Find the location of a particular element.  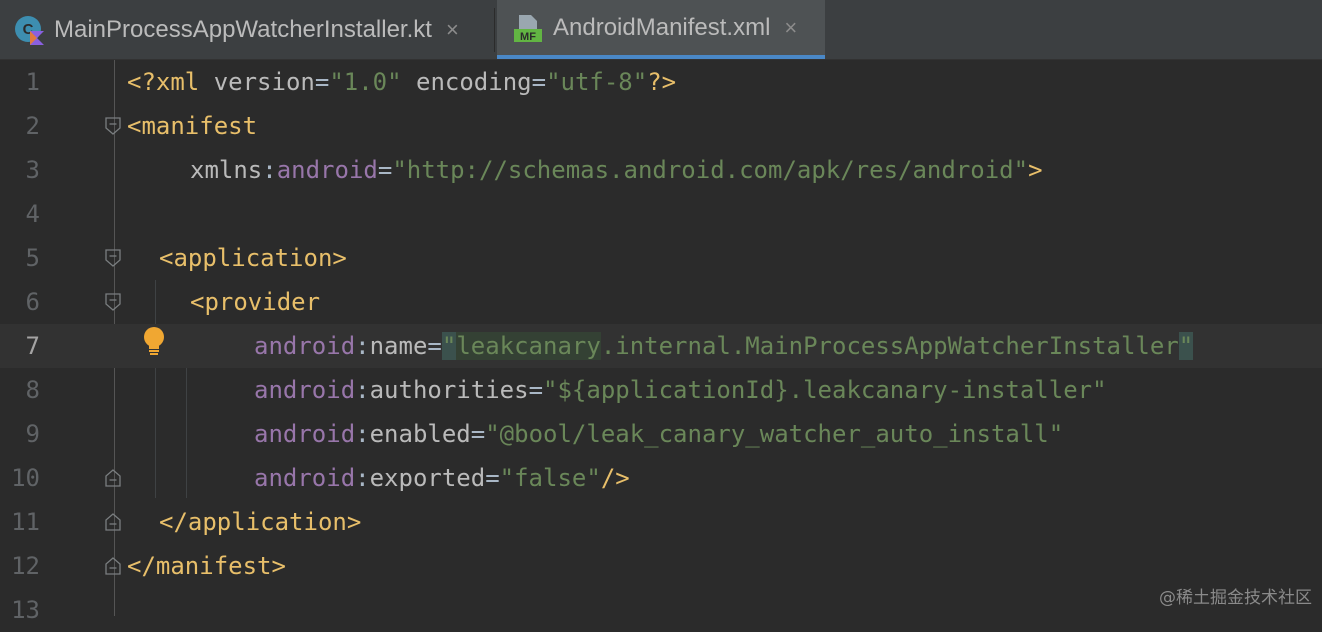

code-line: 12 </manifest> is located at coordinates (661, 566).